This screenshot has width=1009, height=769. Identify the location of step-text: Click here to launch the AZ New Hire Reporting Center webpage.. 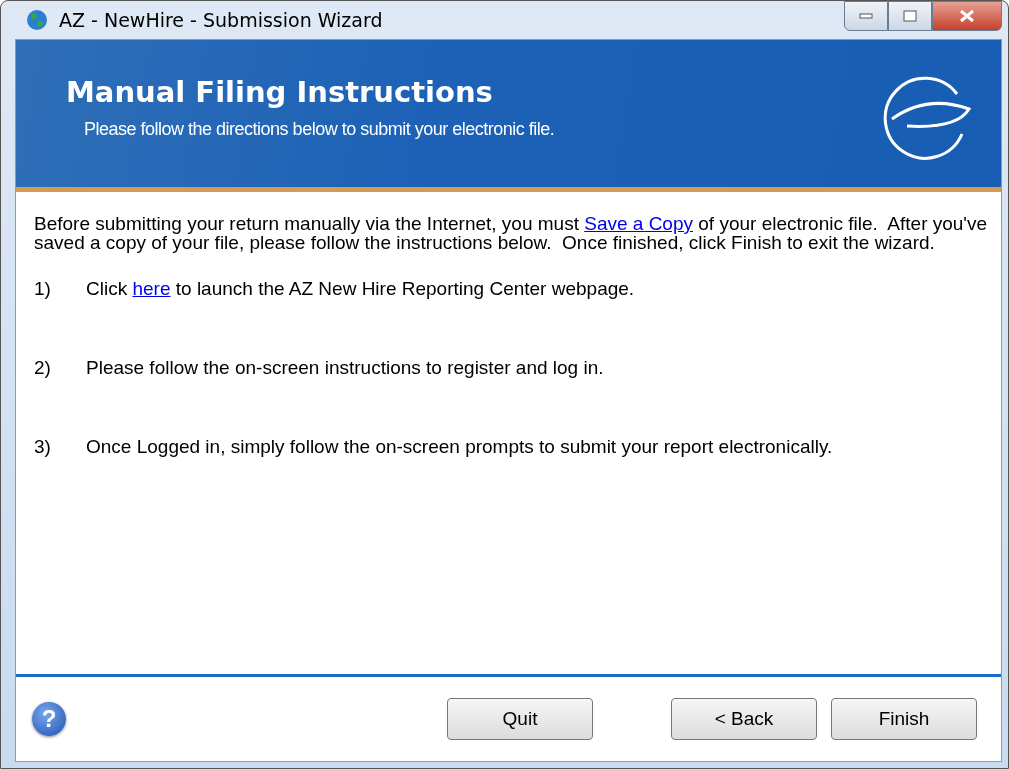
(360, 289).